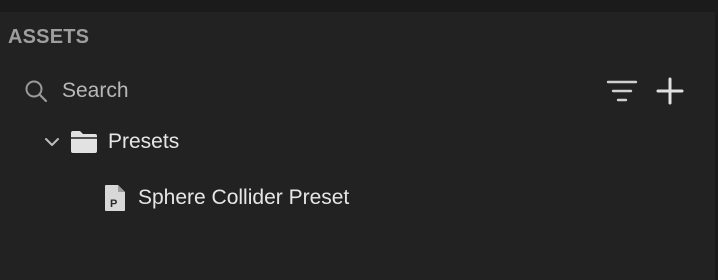 The image size is (718, 280). Describe the element at coordinates (113, 204) in the screenshot. I see `preset-badge: P` at that location.